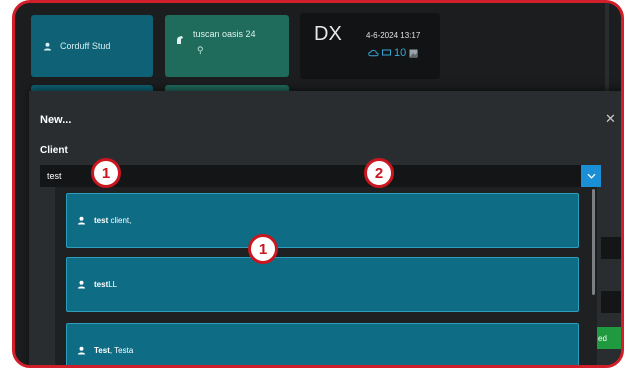  What do you see at coordinates (224, 34) in the screenshot?
I see `tile-label: tuscan oasis 24` at bounding box center [224, 34].